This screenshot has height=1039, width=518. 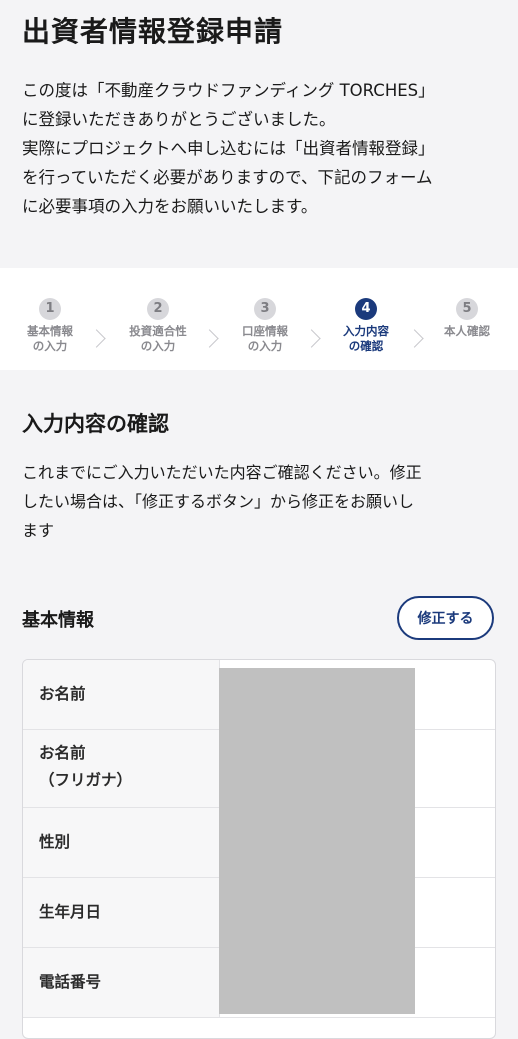 I want to click on step-label: 入力内容 の確認, so click(x=366, y=338).